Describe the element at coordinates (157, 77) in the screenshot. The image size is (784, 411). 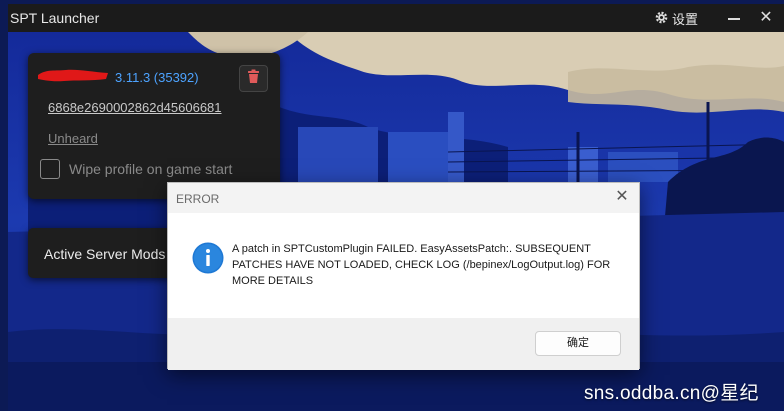
I see `version-label: 3.11.3 (35392)` at that location.